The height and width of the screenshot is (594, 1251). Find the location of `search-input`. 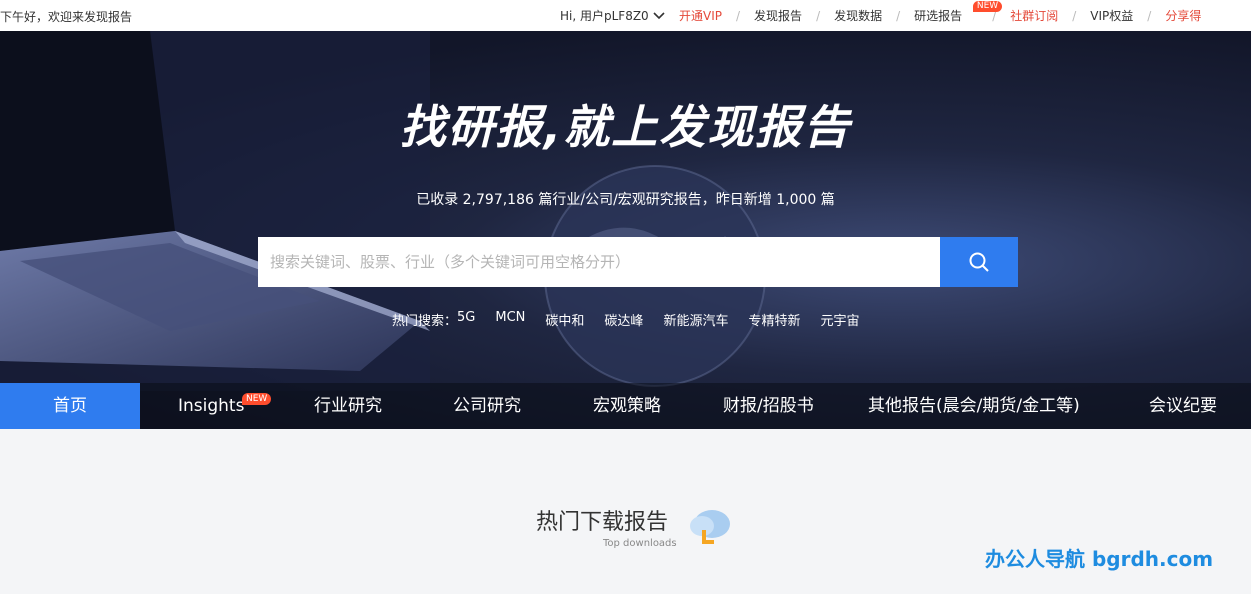

search-input is located at coordinates (599, 262).